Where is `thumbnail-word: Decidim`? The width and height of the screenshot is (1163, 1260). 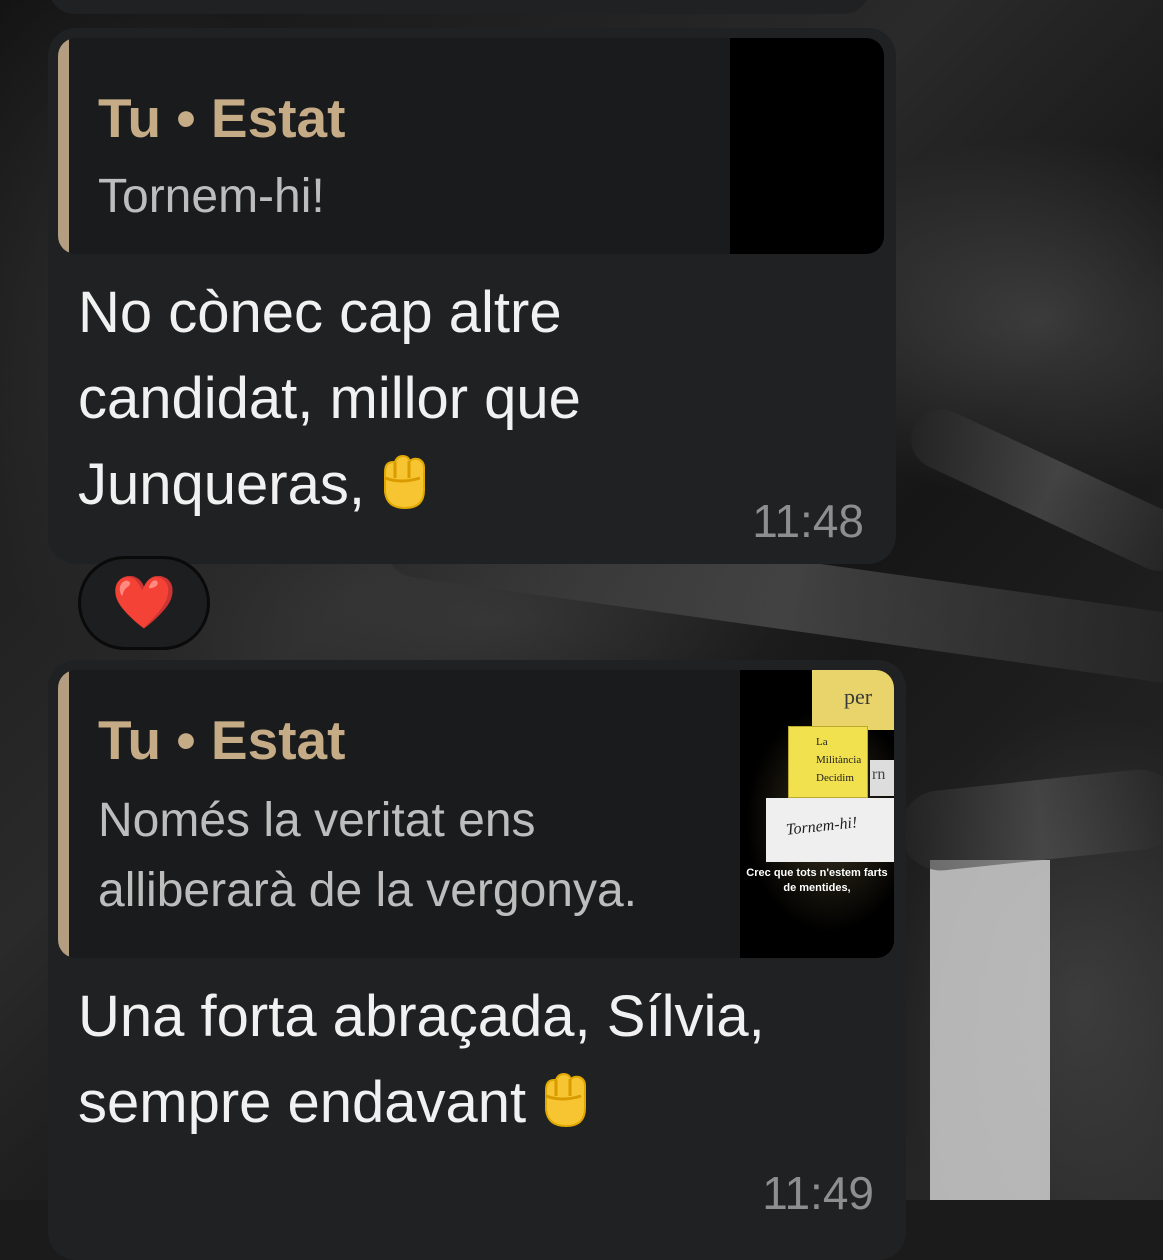
thumbnail-word: Decidim is located at coordinates (835, 778).